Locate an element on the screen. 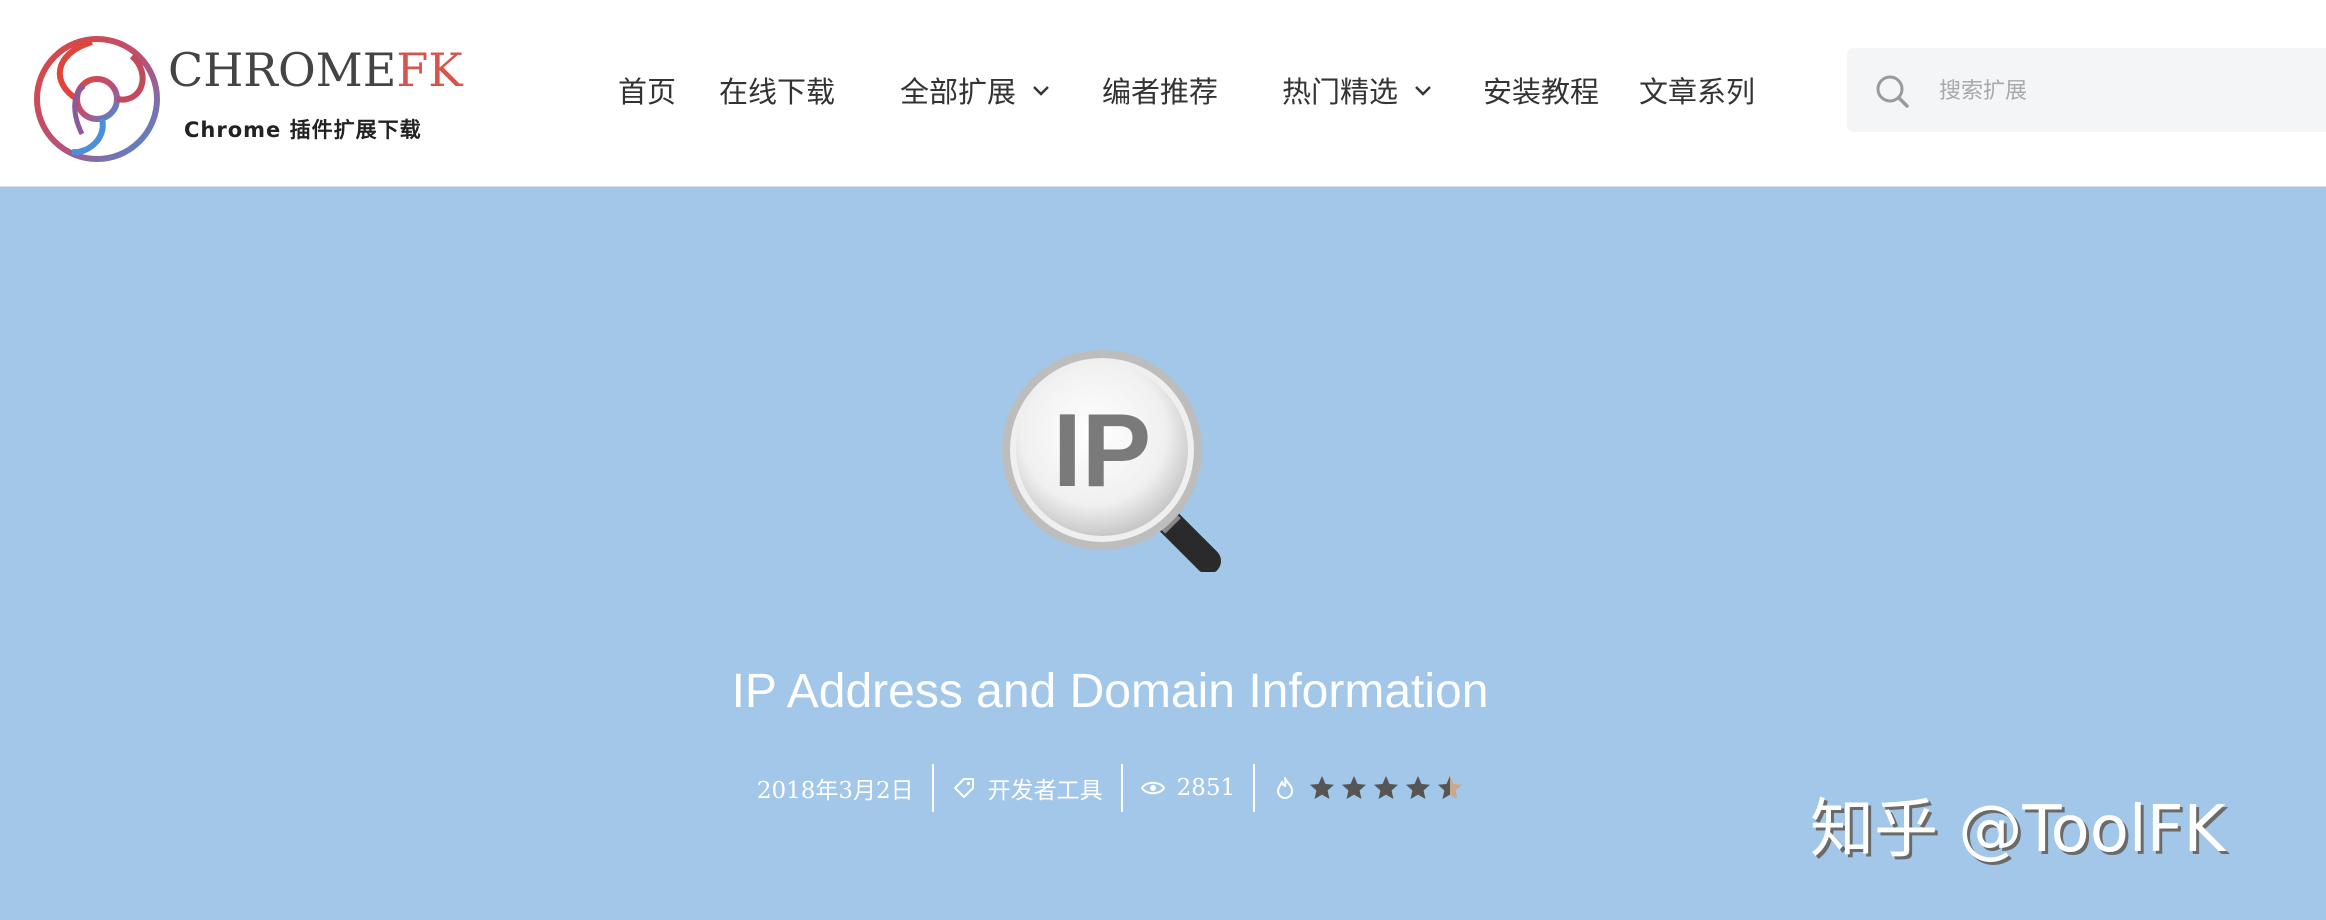 The height and width of the screenshot is (920, 2326). view-count: 2851 is located at coordinates (1188, 788).